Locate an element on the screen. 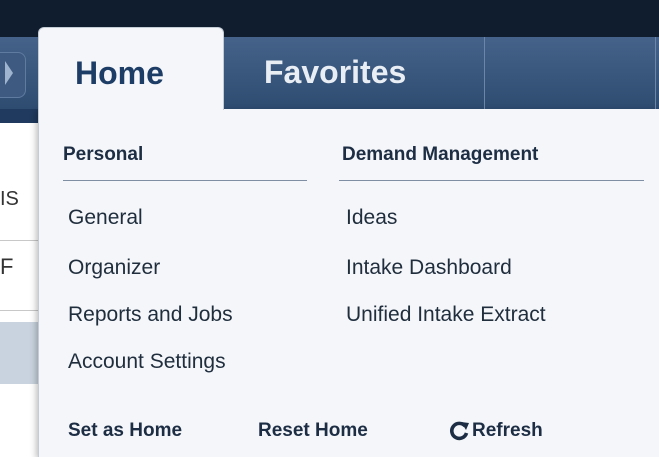 Image resolution: width=659 pixels, height=457 pixels. tab-label: Favorites is located at coordinates (335, 72).